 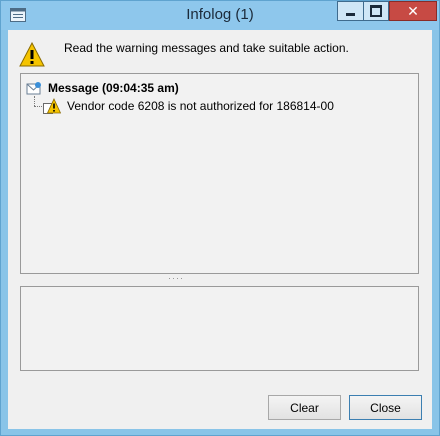 I want to click on maximize-button, so click(x=376, y=11).